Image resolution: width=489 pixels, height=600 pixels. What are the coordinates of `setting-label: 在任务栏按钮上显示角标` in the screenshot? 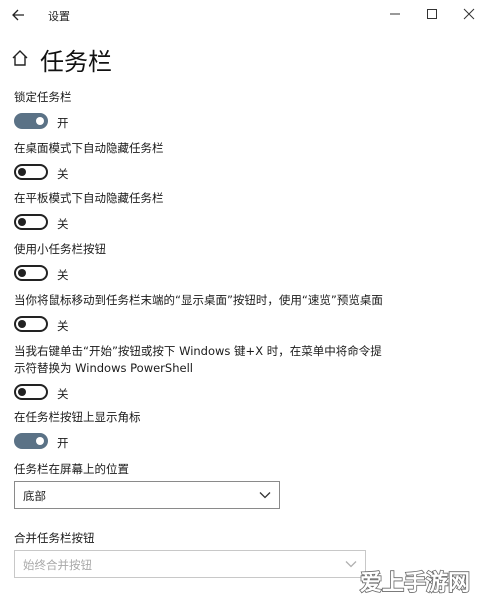 It's located at (77, 417).